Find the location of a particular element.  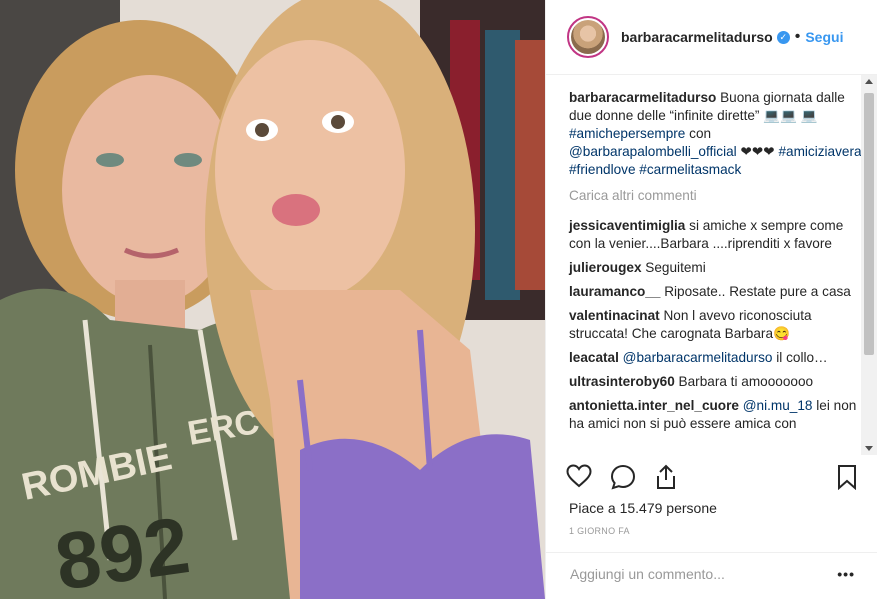

scrollbar-thumb is located at coordinates (869, 224).